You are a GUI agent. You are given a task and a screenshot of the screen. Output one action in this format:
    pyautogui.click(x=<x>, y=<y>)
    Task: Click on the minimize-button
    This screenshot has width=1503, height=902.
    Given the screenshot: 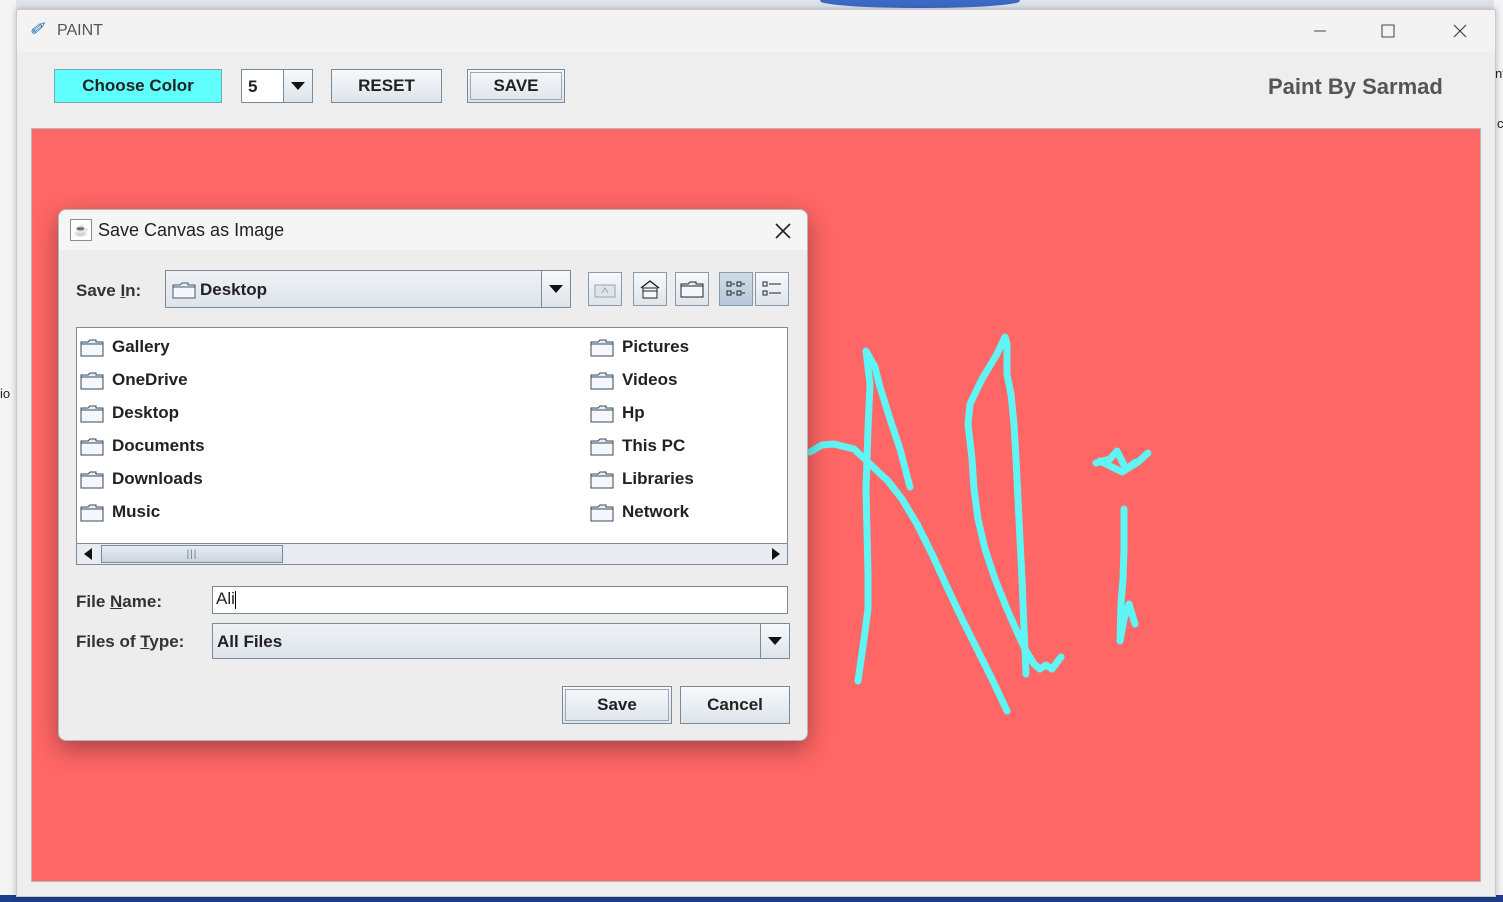 What is the action you would take?
    pyautogui.click(x=1320, y=31)
    